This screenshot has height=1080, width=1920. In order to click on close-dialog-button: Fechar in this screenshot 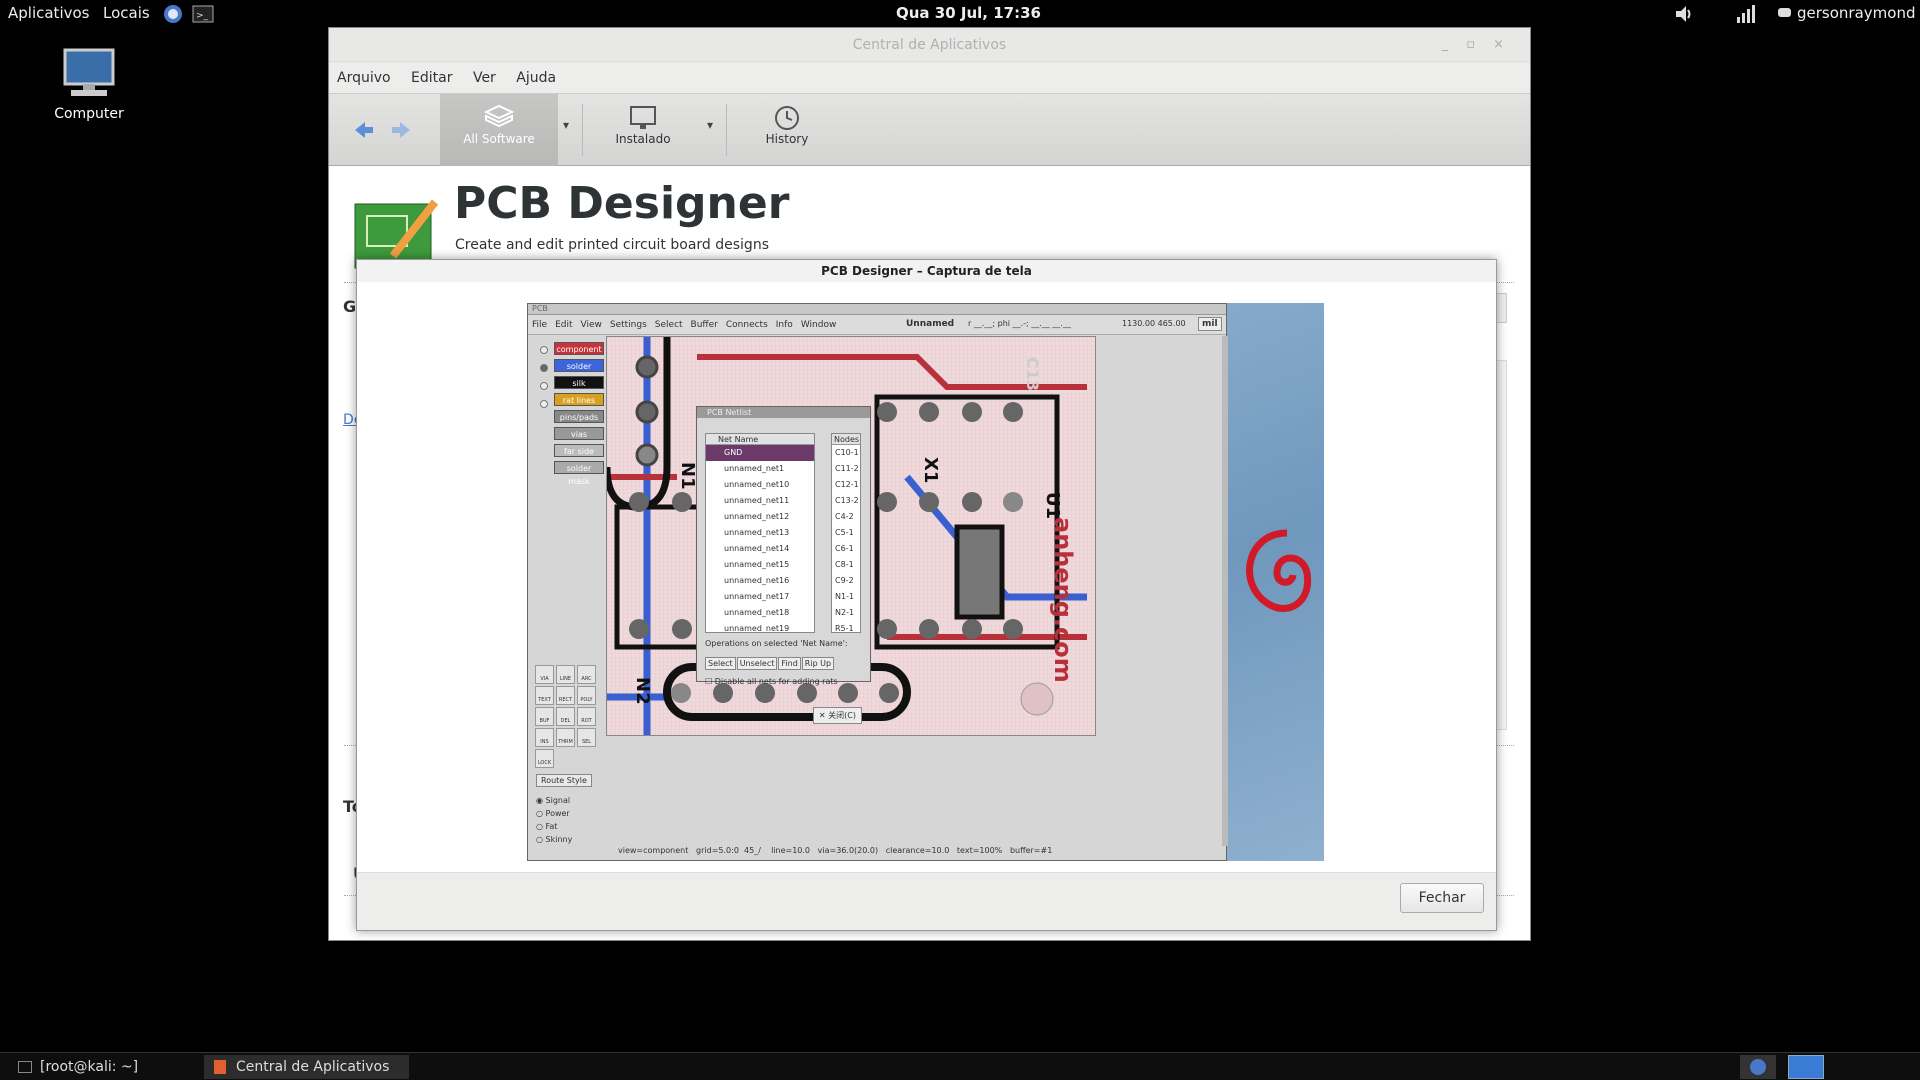, I will do `click(1442, 898)`.